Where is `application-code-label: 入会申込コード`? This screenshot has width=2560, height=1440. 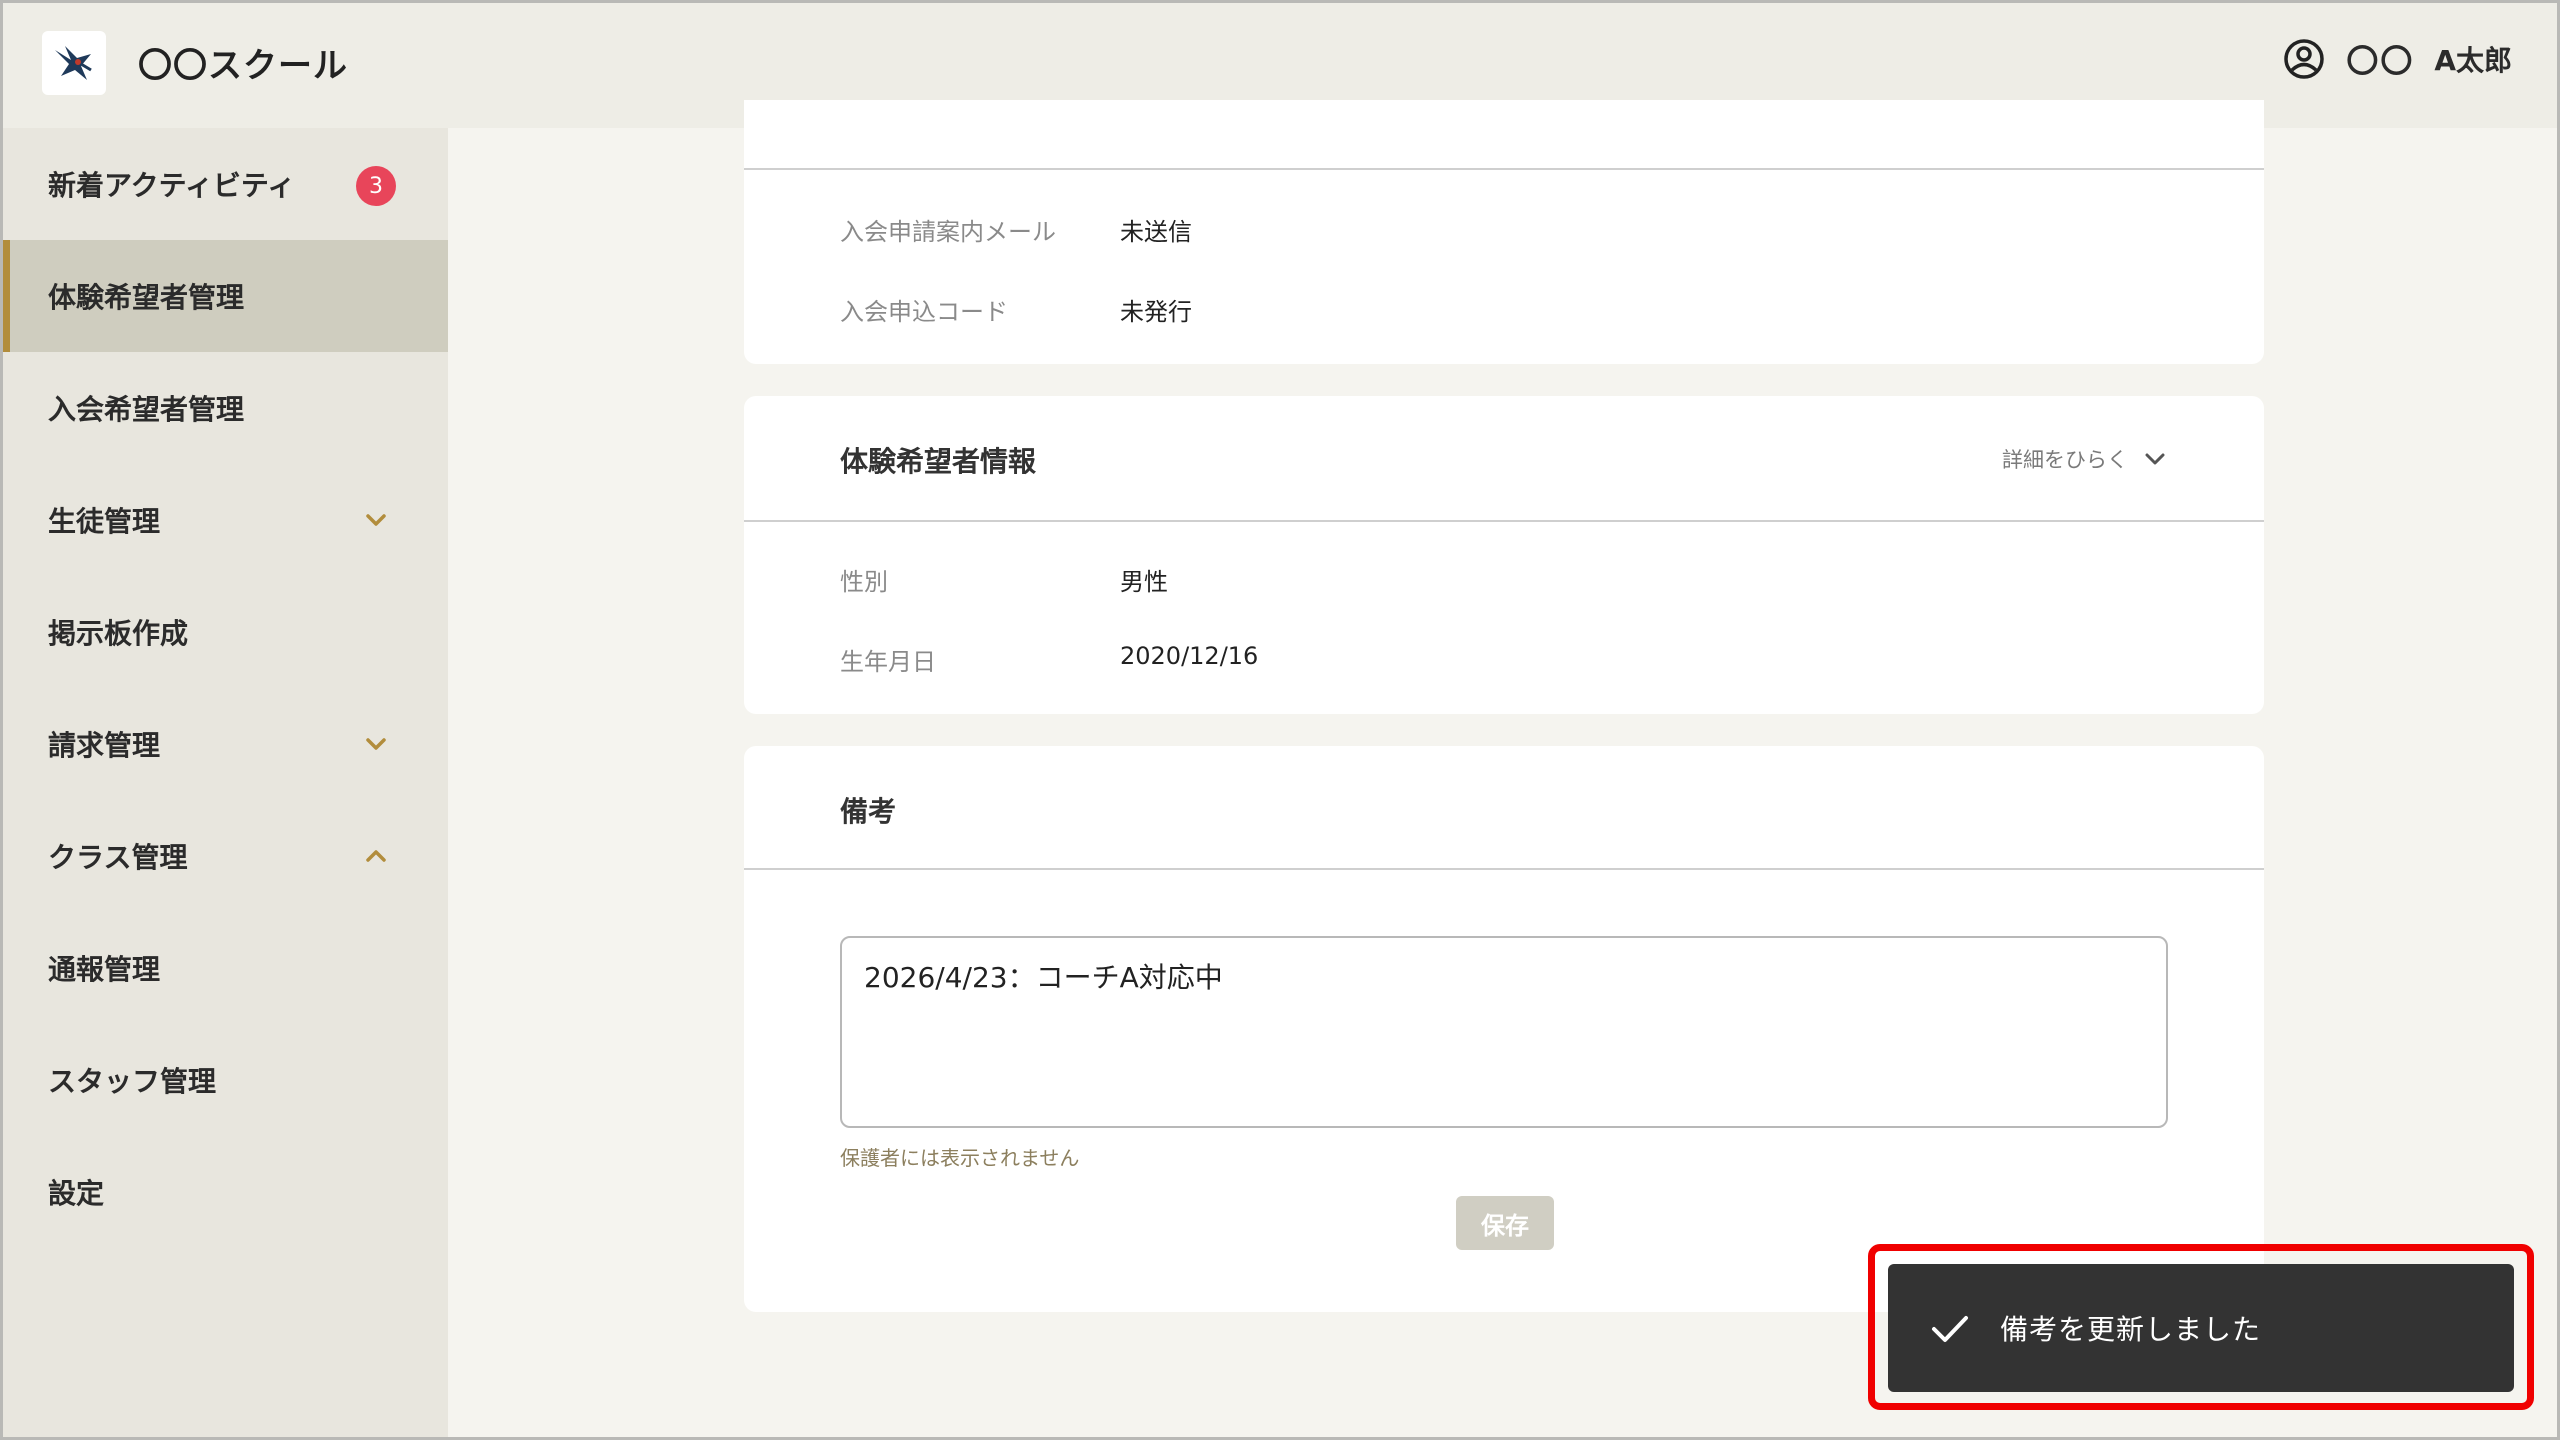
application-code-label: 入会申込コード is located at coordinates (924, 312).